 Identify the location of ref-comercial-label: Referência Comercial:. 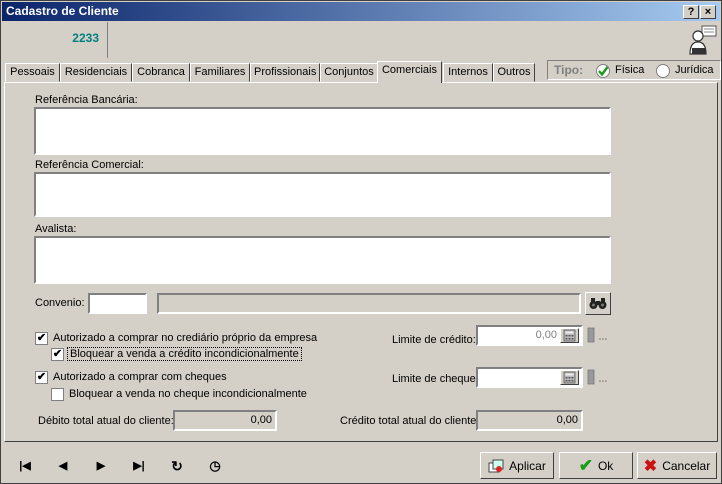
(89, 165).